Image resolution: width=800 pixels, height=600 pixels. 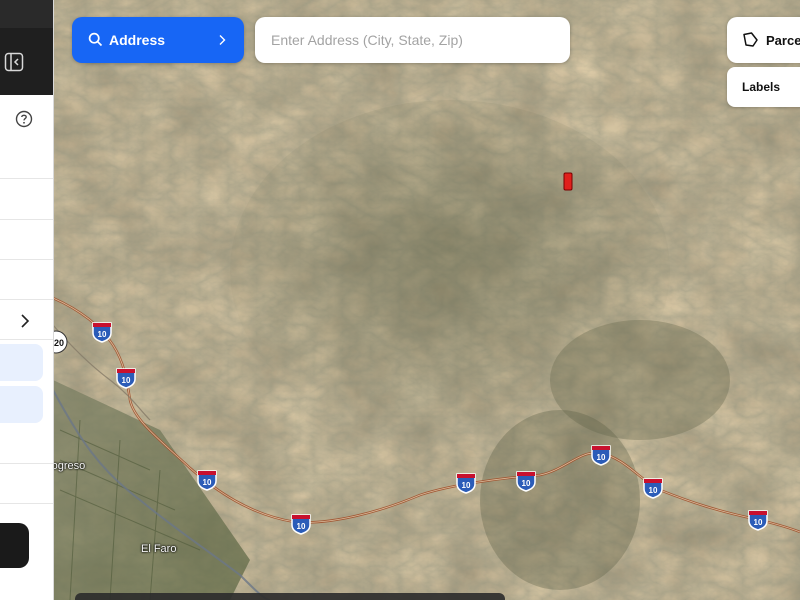 I want to click on parcels-button-label: Parce, so click(x=783, y=40).